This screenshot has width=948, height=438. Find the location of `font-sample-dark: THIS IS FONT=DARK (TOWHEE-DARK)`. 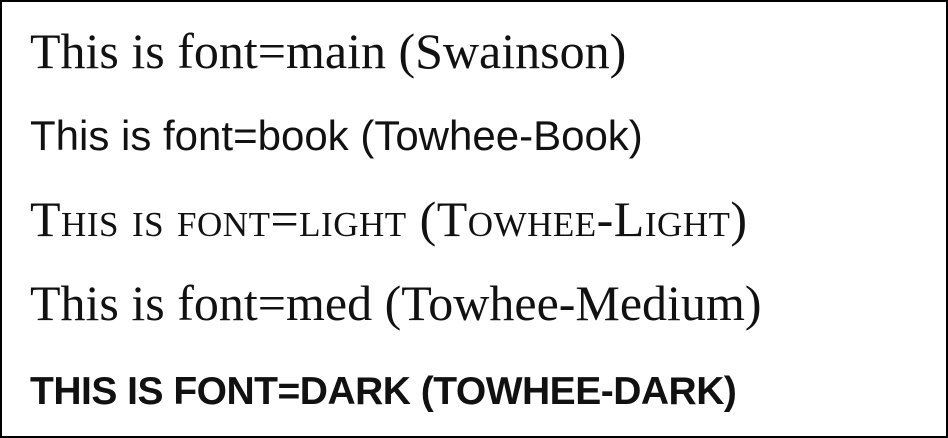

font-sample-dark: THIS IS FONT=DARK (TOWHEE-DARK) is located at coordinates (383, 391).